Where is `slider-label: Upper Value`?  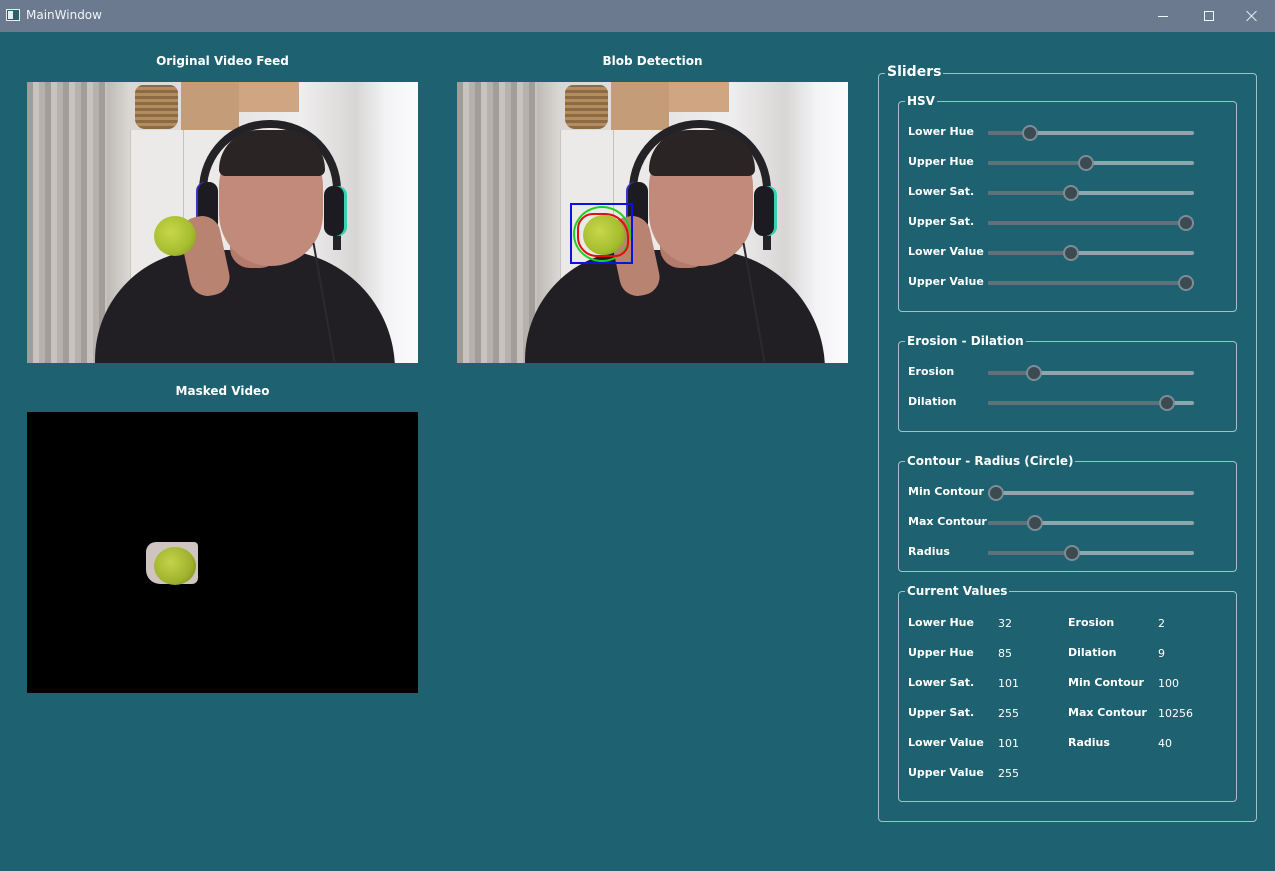 slider-label: Upper Value is located at coordinates (946, 281).